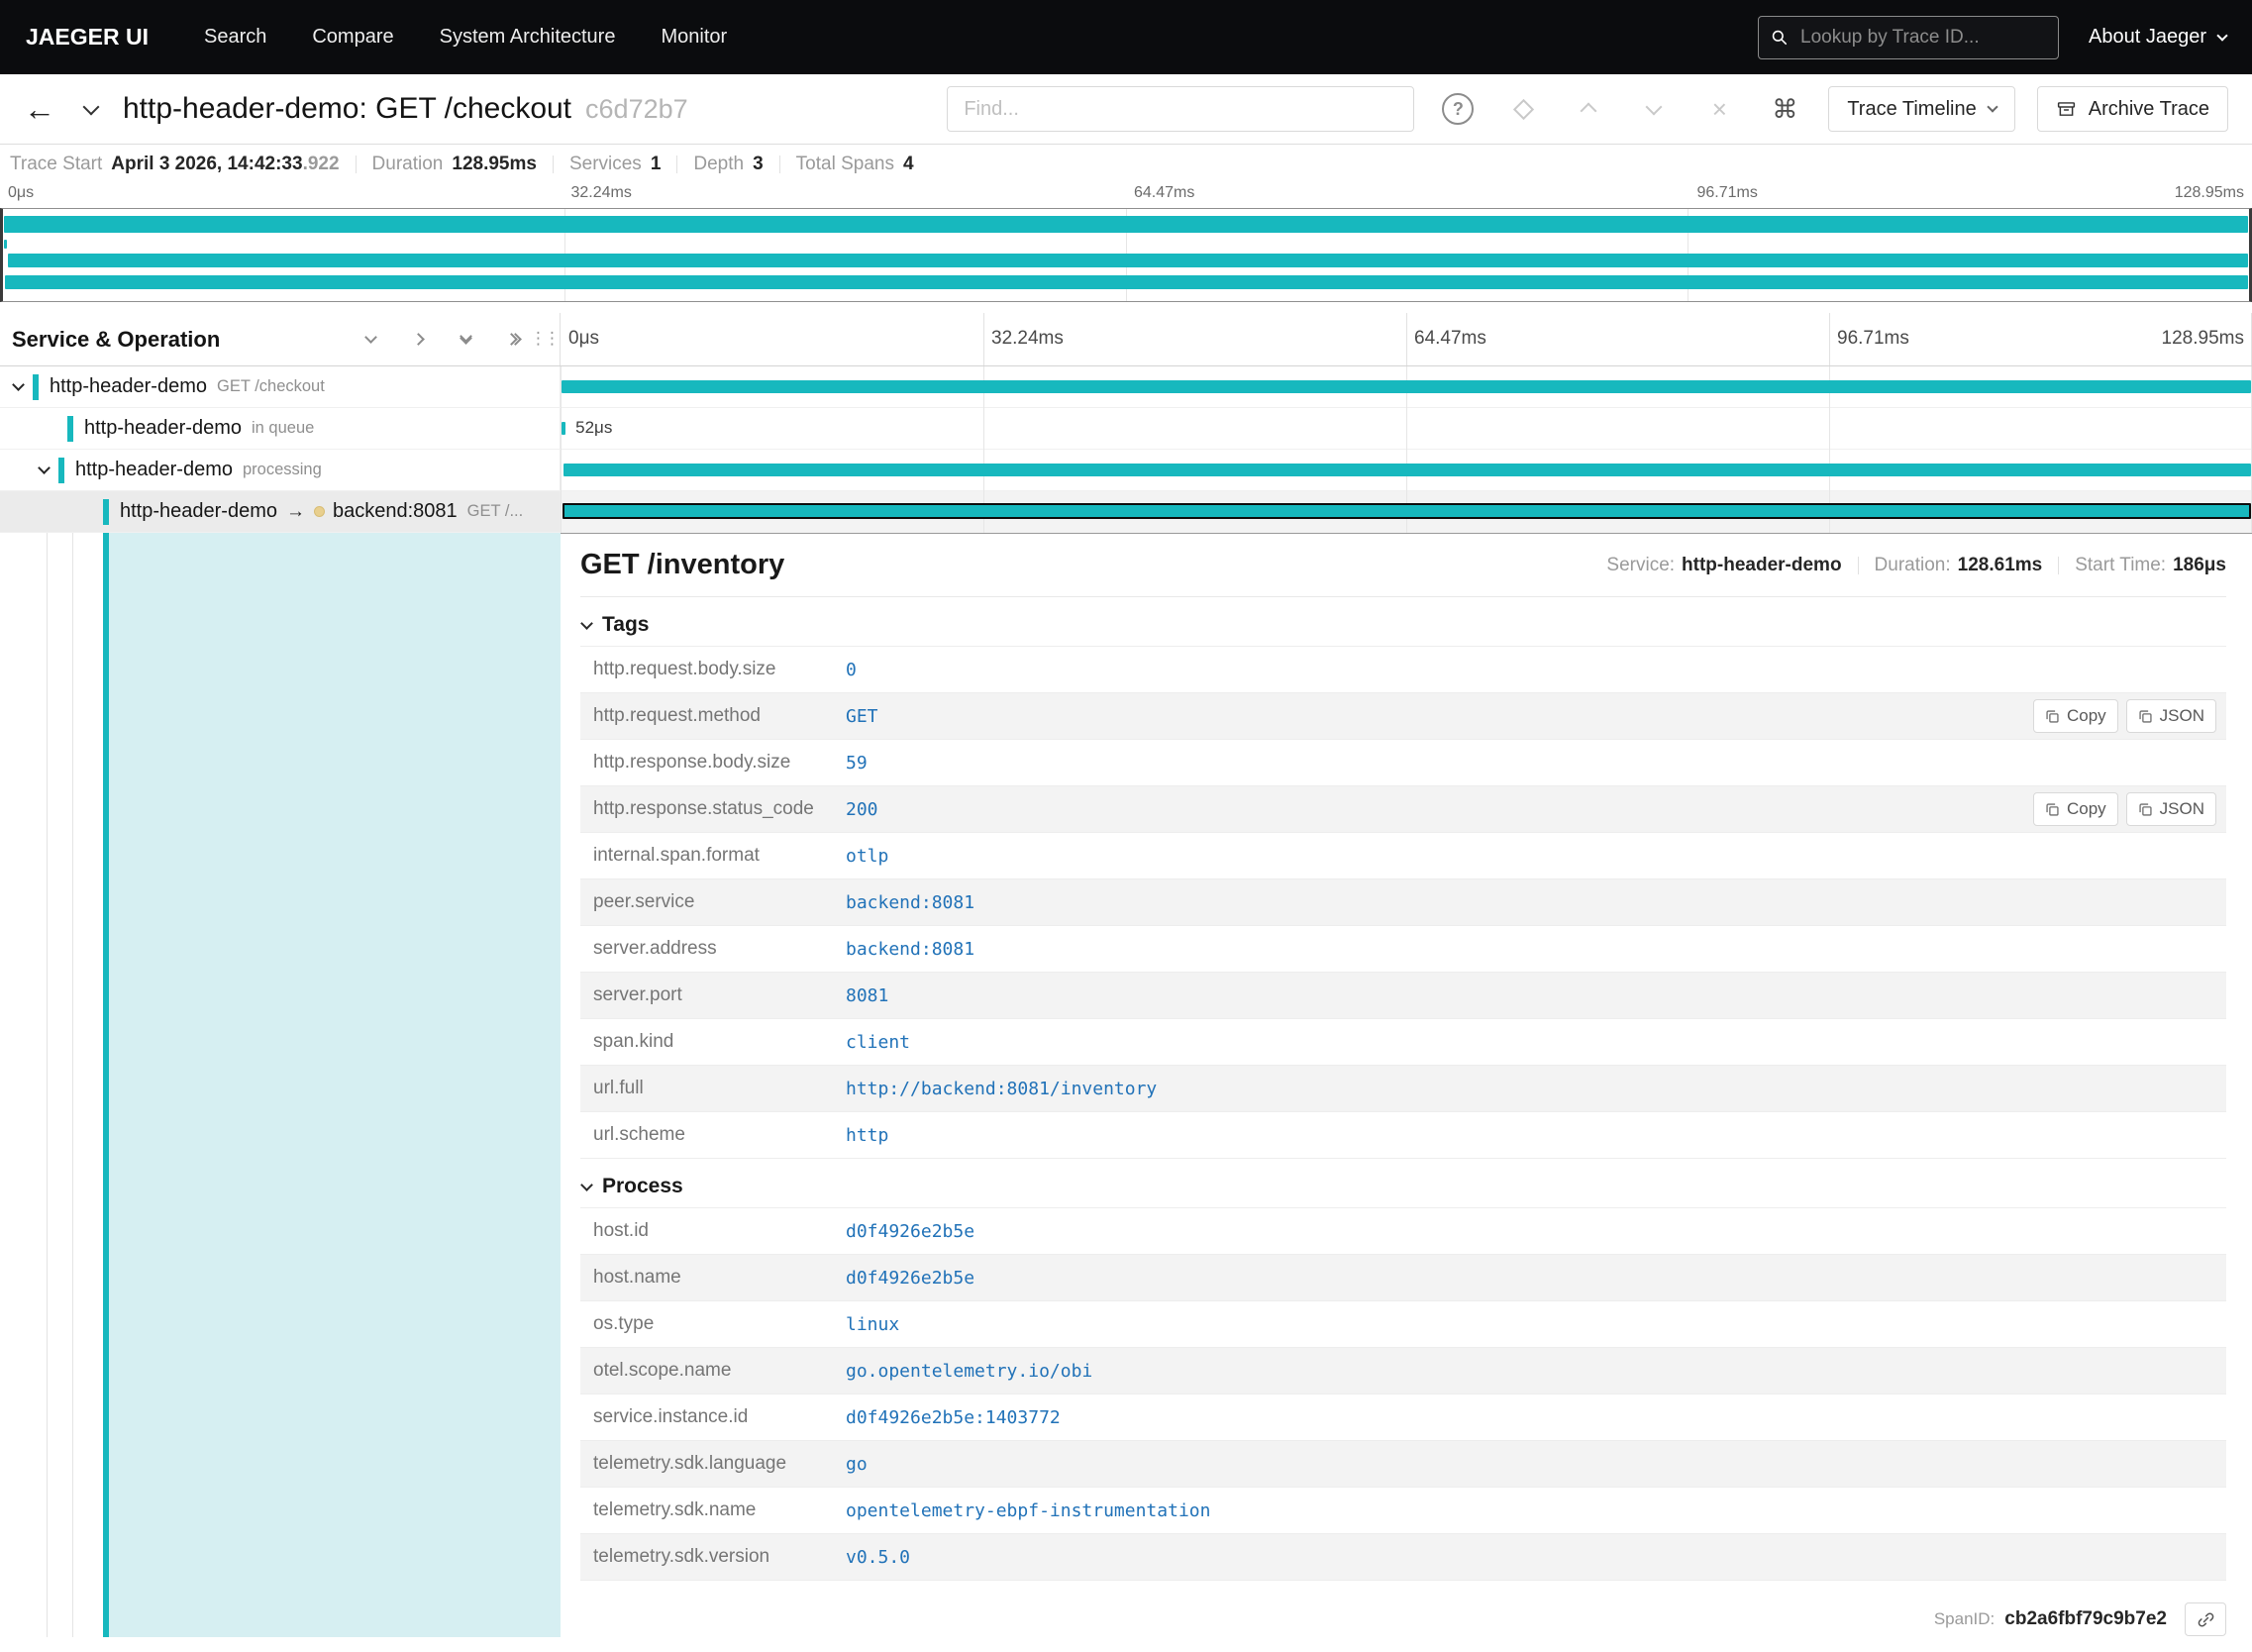 This screenshot has height=1652, width=2252. Describe the element at coordinates (87, 38) in the screenshot. I see `jaeger-logo: JAEGER UI` at that location.